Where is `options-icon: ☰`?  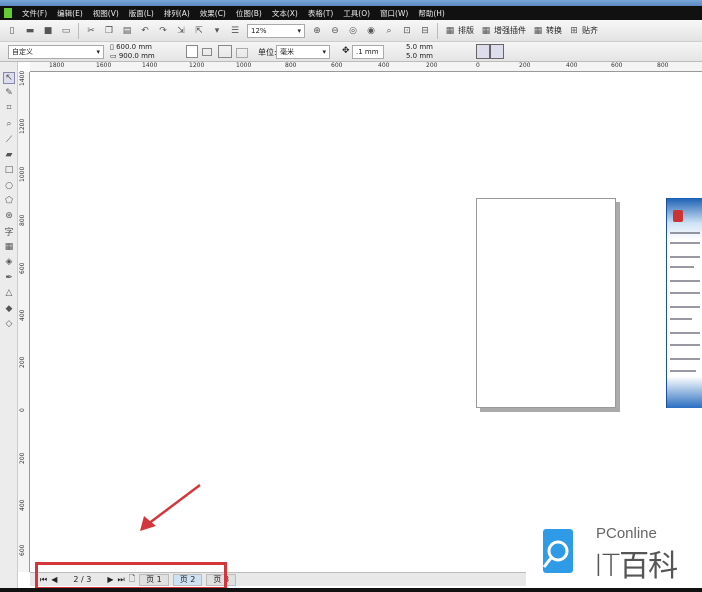
options-icon: ☰ is located at coordinates (235, 31).